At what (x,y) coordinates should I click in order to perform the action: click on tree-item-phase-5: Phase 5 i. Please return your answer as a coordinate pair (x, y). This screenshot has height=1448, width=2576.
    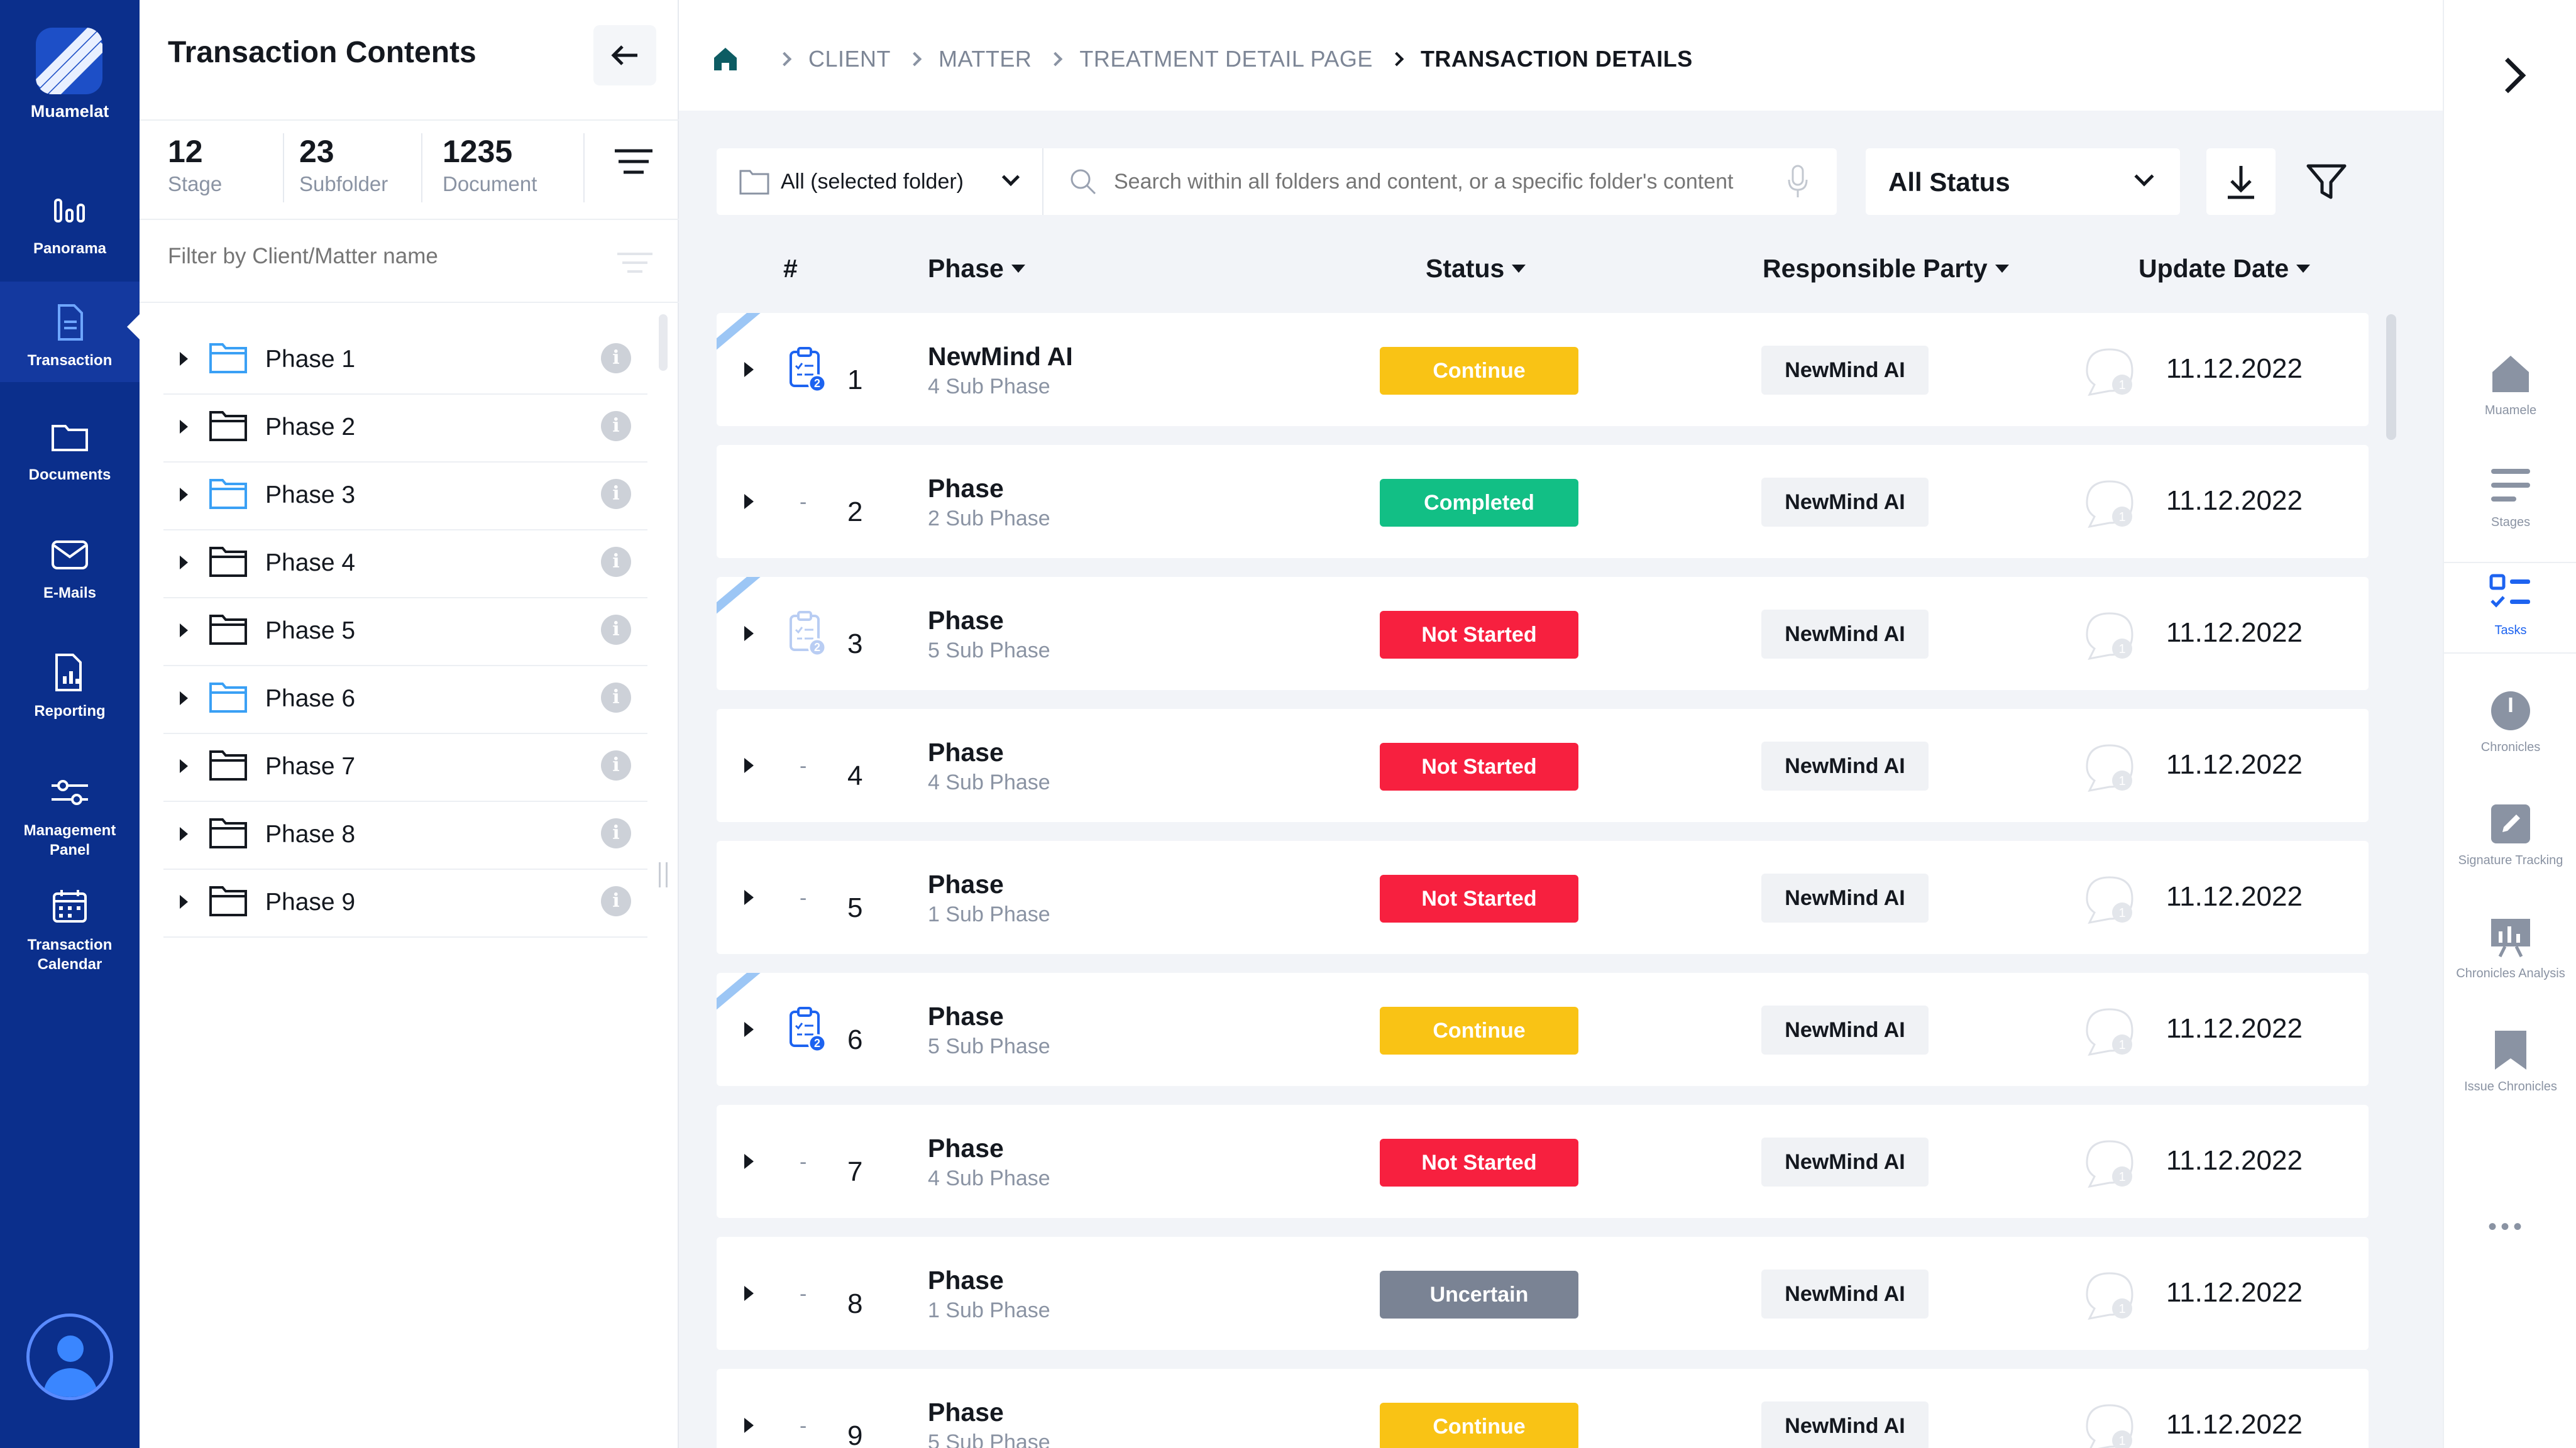
    Looking at the image, I should click on (405, 632).